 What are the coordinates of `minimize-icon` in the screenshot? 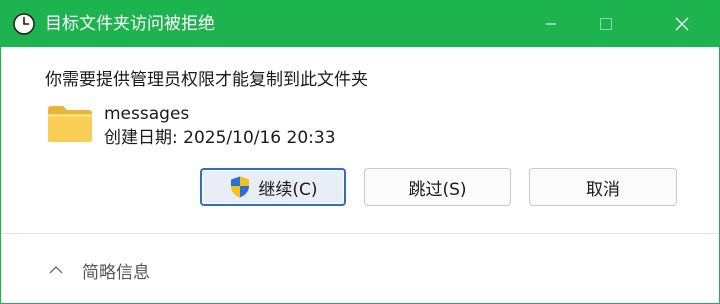 It's located at (551, 24).